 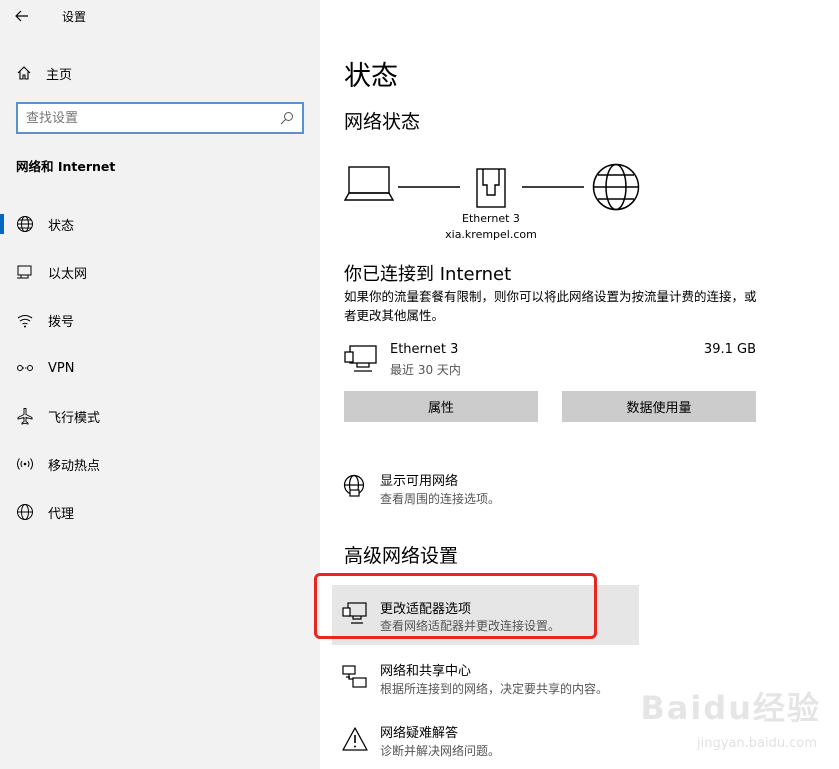 I want to click on vpn-icon, so click(x=25, y=368).